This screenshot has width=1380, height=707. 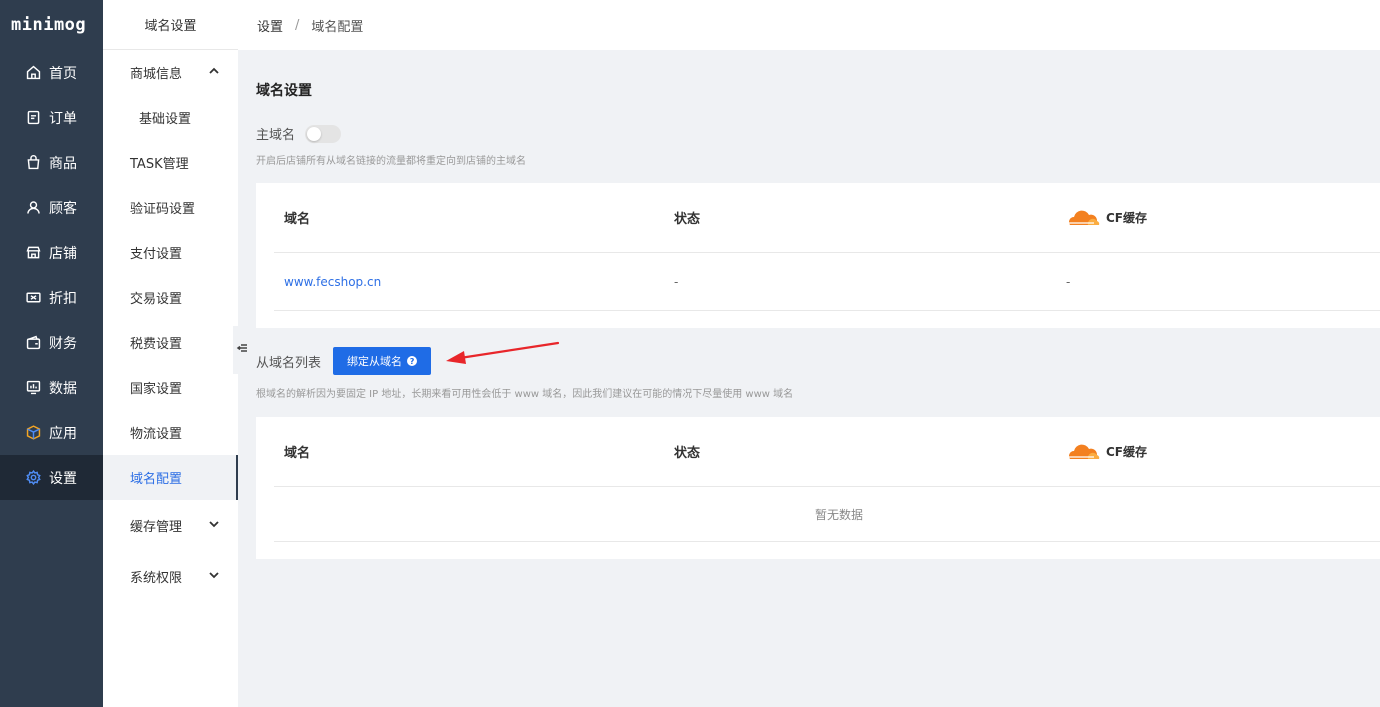 What do you see at coordinates (63, 208) in the screenshot?
I see `nav-item-label: 顾客` at bounding box center [63, 208].